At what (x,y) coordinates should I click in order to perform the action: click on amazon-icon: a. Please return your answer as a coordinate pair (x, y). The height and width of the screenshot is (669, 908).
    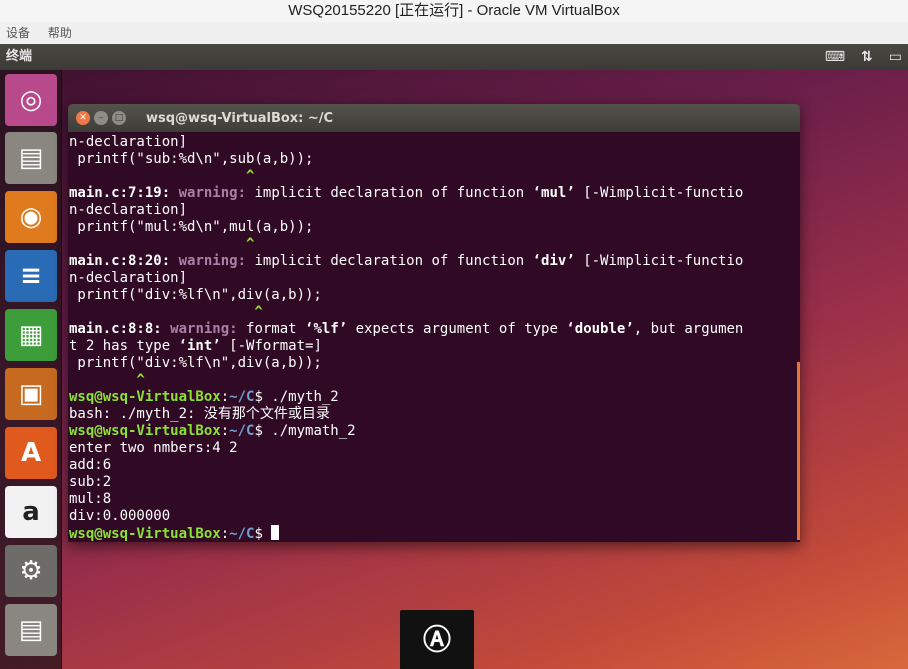
    Looking at the image, I should click on (31, 512).